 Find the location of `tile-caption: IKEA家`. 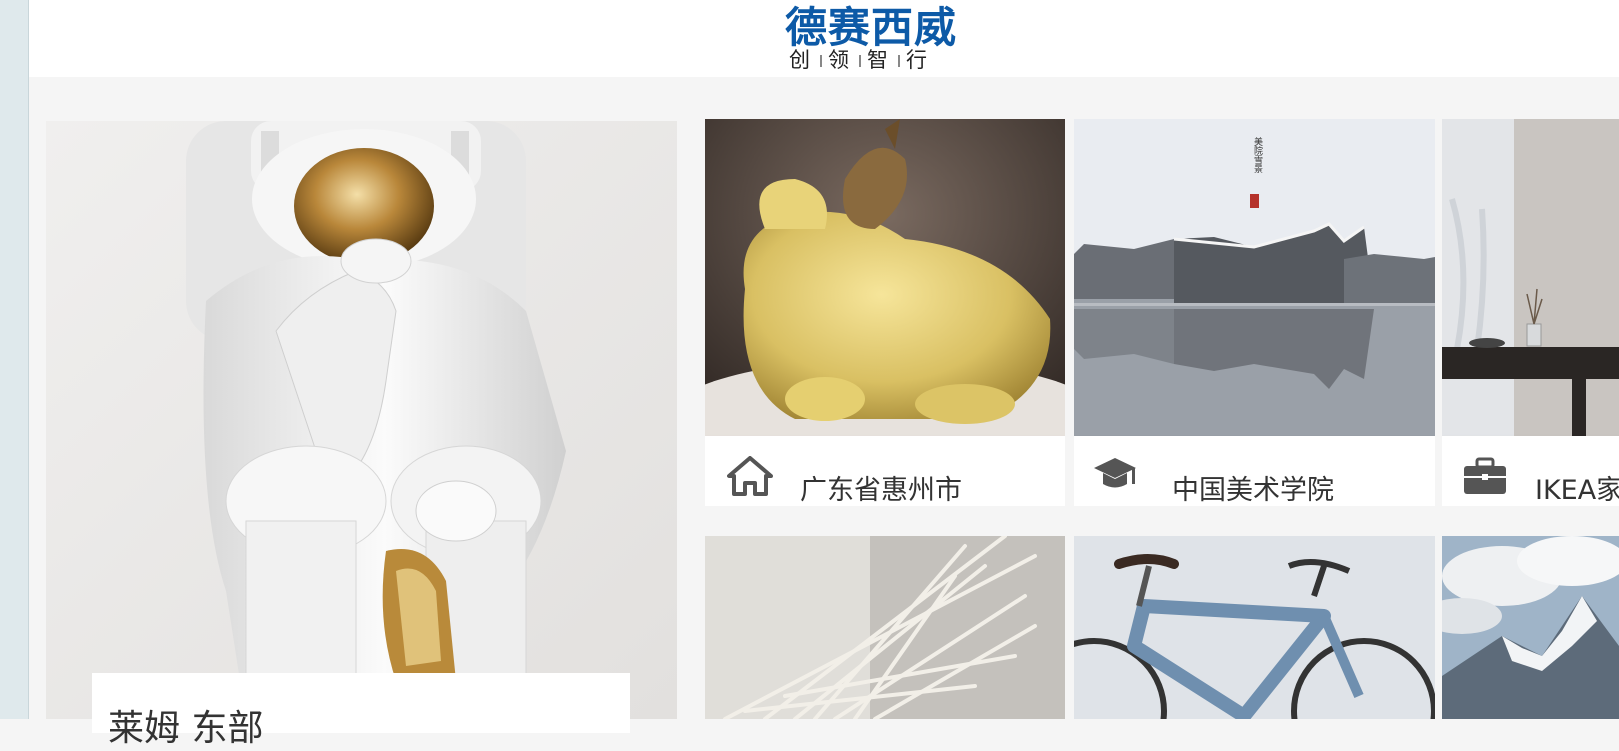

tile-caption: IKEA家 is located at coordinates (1530, 471).